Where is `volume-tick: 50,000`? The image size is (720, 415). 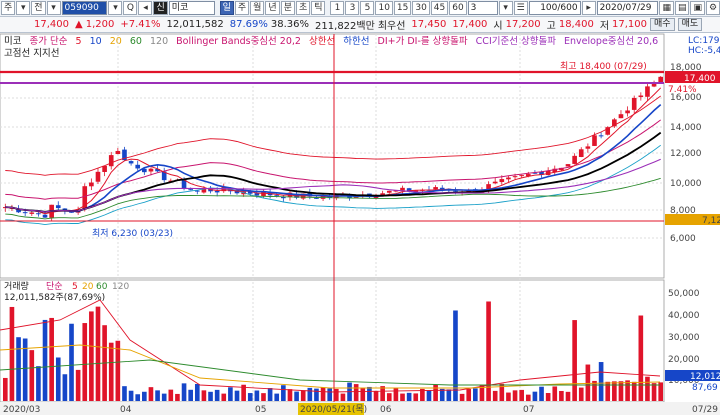 volume-tick: 50,000 is located at coordinates (684, 294).